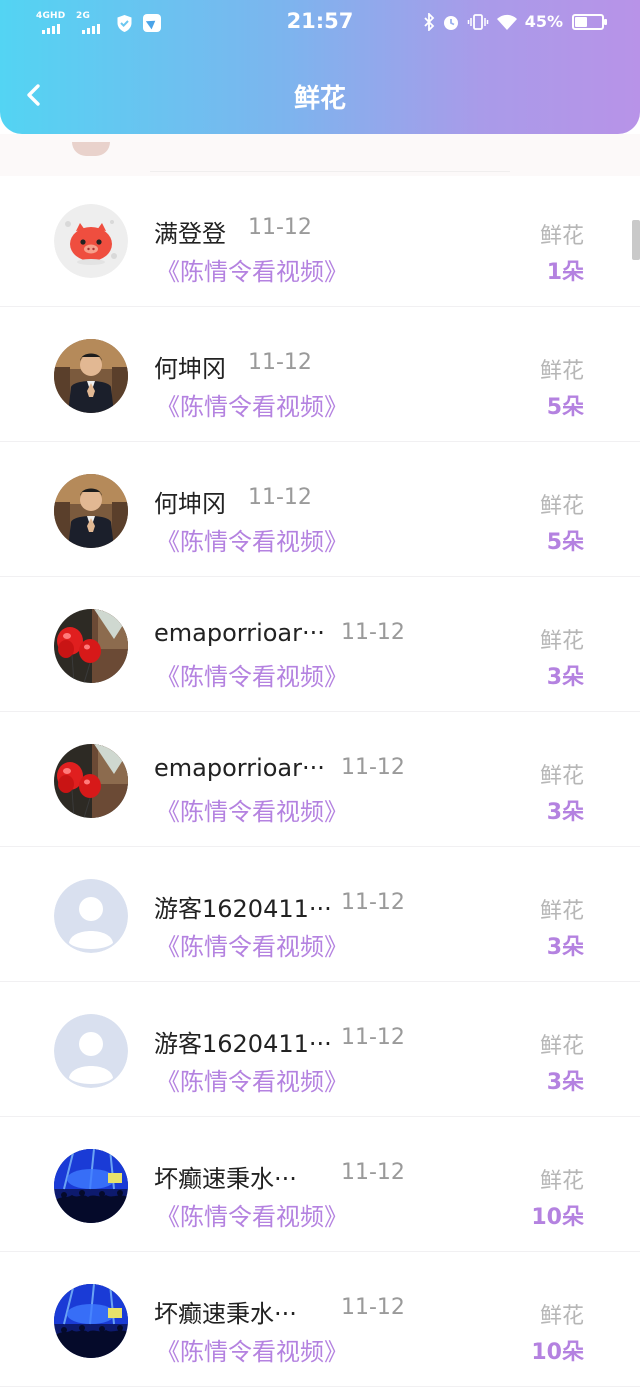 The image size is (640, 1387). What do you see at coordinates (320, 239) in the screenshot?
I see `list-item: 满登登 11-12 《陈情令看视频》 鲜花 1朵` at bounding box center [320, 239].